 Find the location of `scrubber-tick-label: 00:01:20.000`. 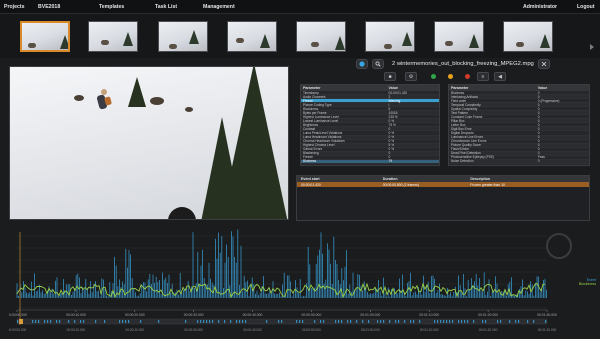

scrubber-tick-label: 00:01:20.000 is located at coordinates (488, 330).